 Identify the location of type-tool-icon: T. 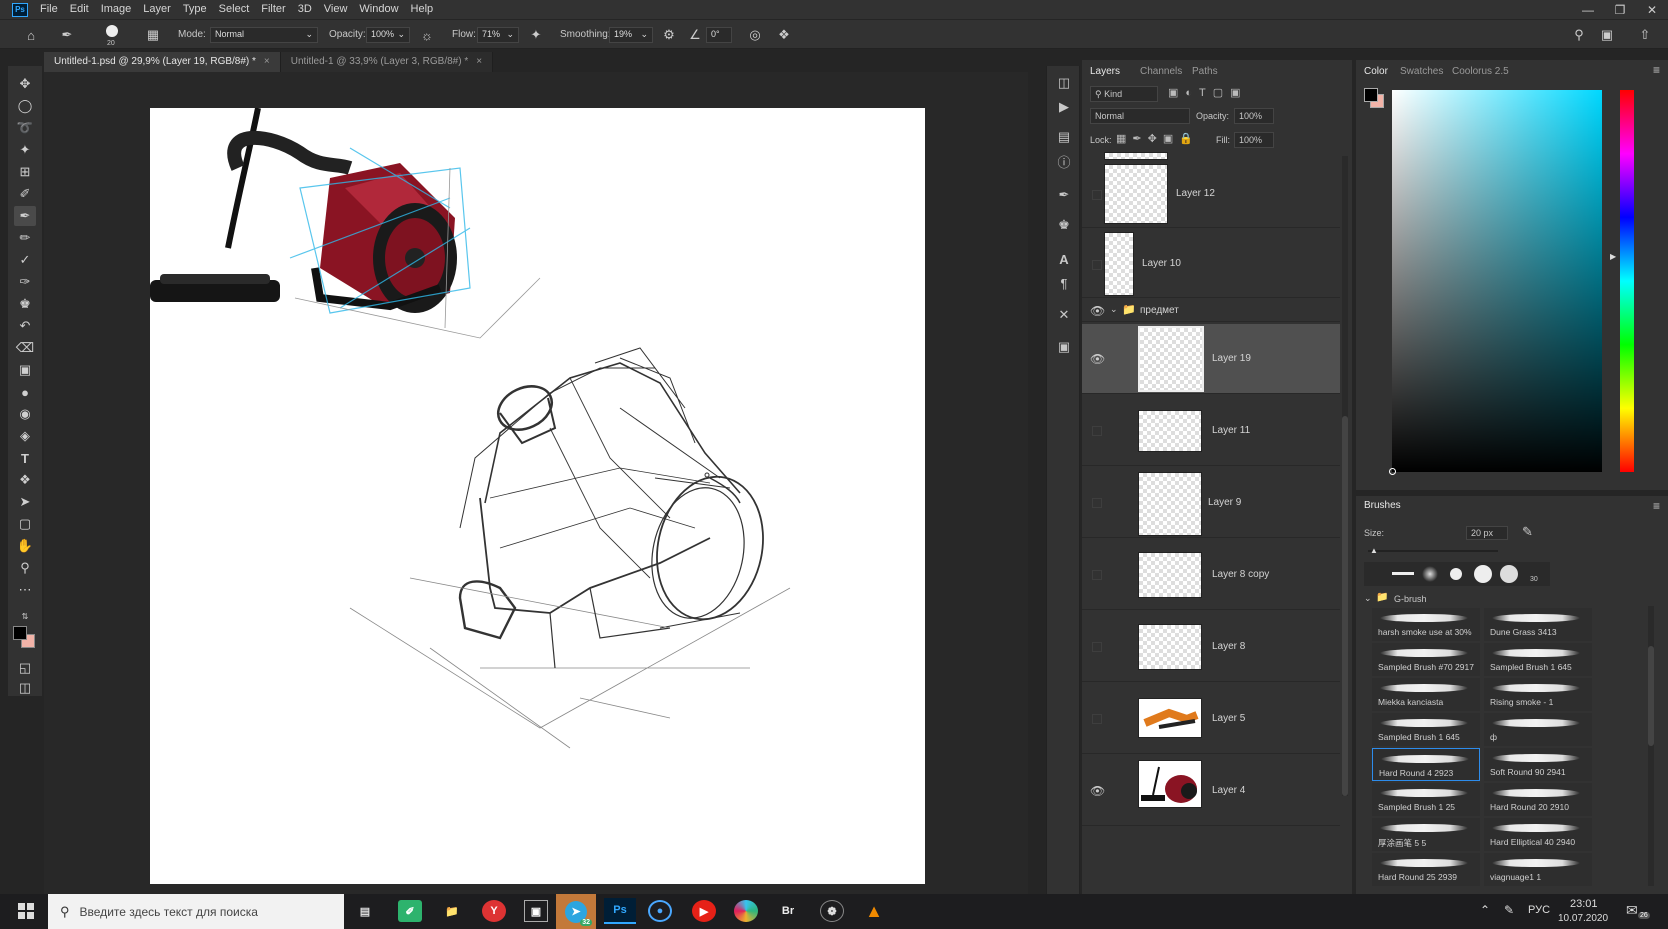
(25, 458).